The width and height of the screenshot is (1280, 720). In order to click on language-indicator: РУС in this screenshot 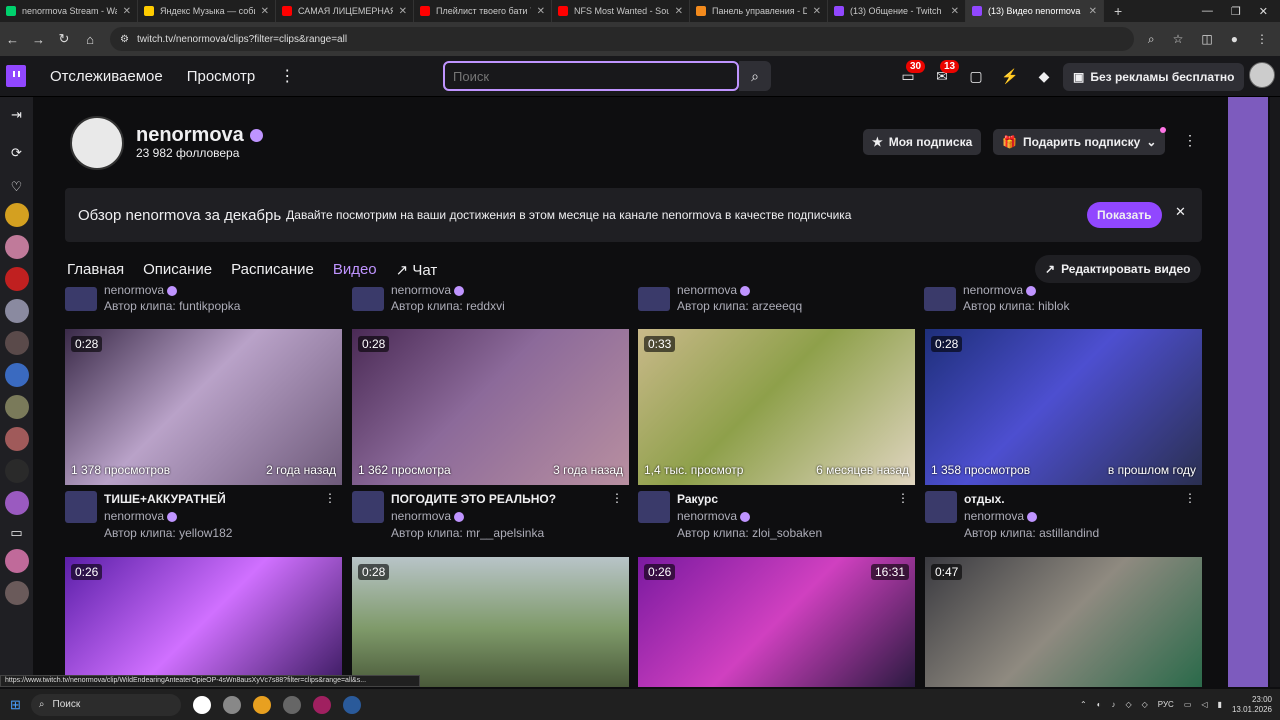, I will do `click(1166, 704)`.